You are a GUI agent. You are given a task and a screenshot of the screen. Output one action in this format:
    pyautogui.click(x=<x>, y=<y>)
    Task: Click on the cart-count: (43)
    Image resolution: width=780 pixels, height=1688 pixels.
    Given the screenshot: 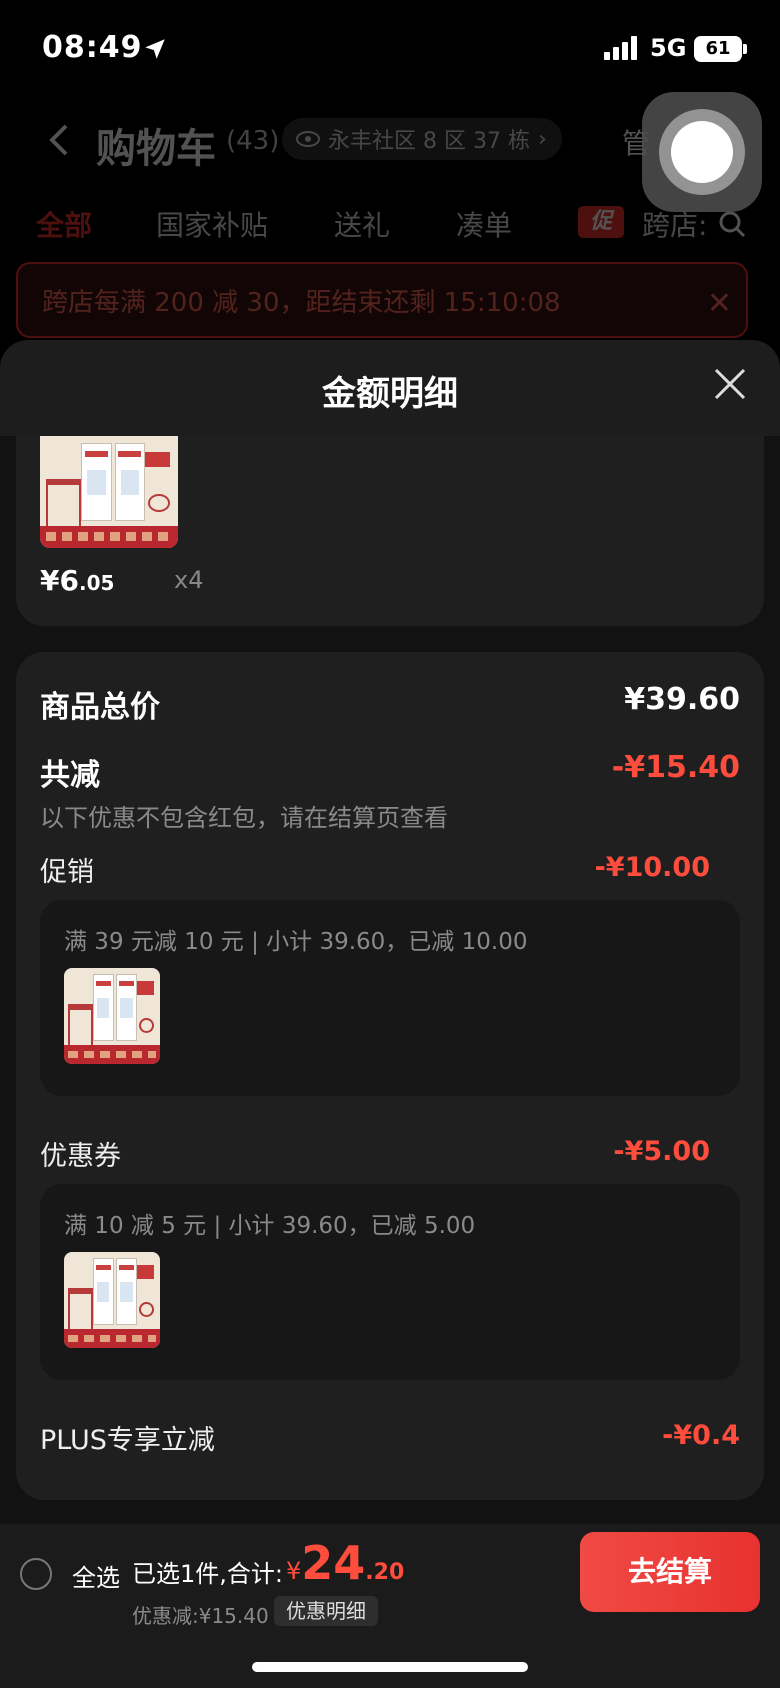 What is the action you would take?
    pyautogui.click(x=253, y=141)
    